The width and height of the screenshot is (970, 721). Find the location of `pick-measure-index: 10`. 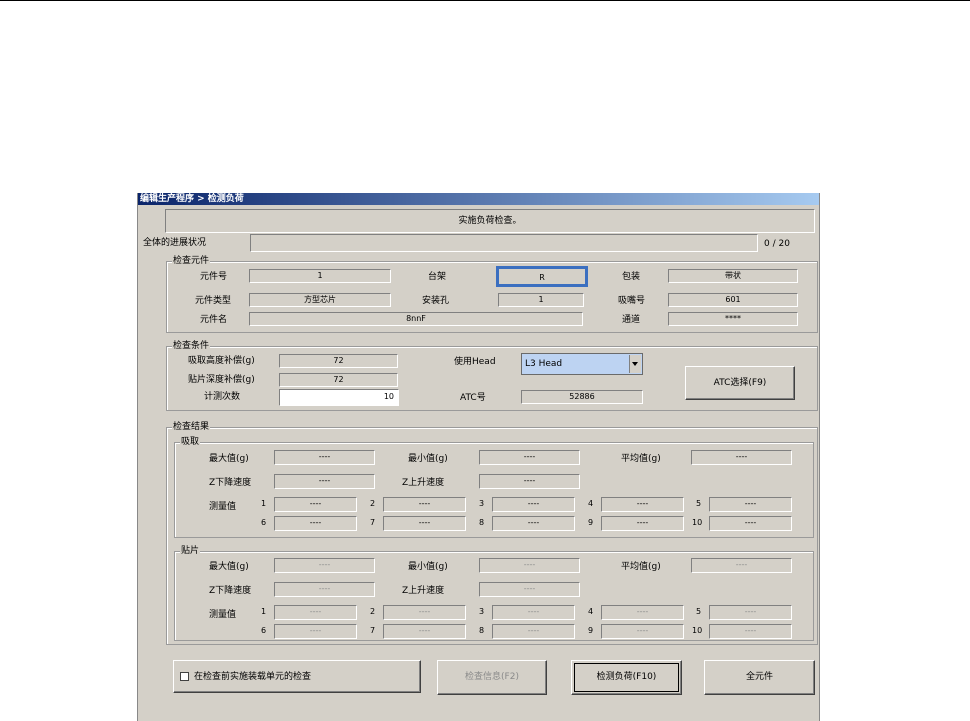

pick-measure-index: 10 is located at coordinates (697, 522).